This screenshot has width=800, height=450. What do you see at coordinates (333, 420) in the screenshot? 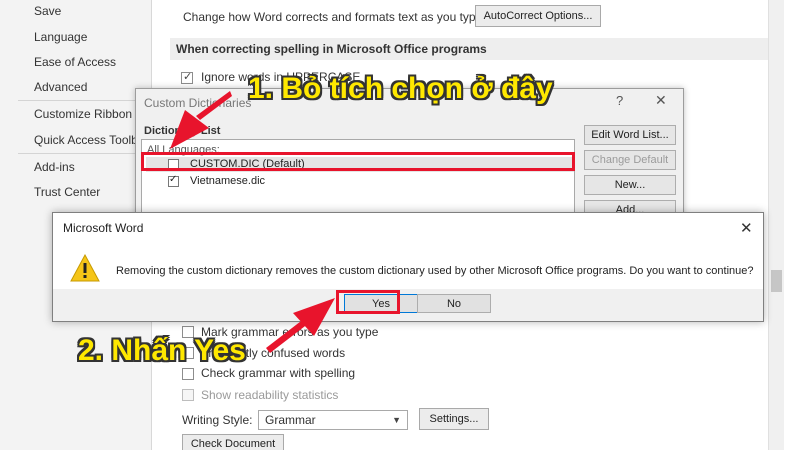
I see `writing-style-select: Grammar ▼` at bounding box center [333, 420].